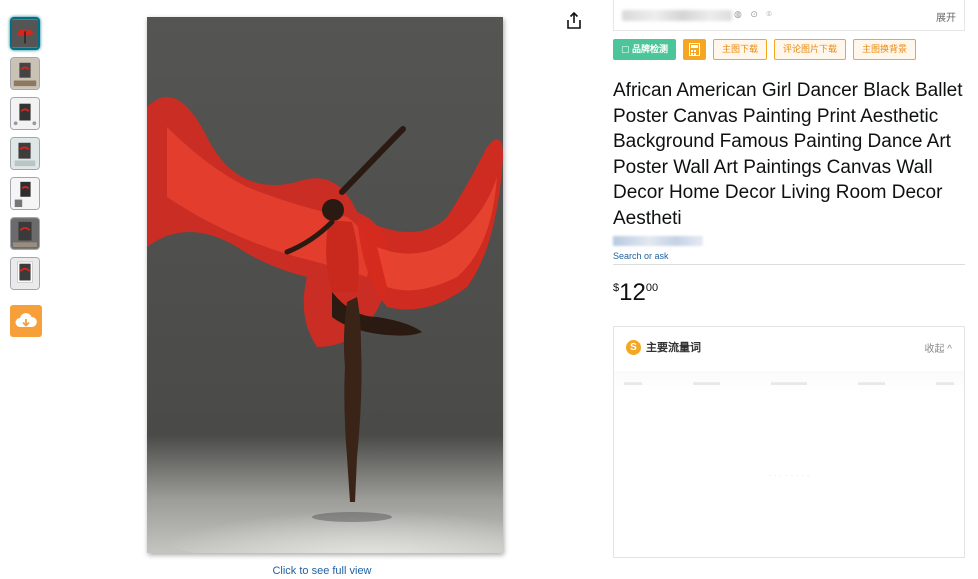 The image size is (978, 579). What do you see at coordinates (740, 49) in the screenshot?
I see `main-image-download-button: 主图下载` at bounding box center [740, 49].